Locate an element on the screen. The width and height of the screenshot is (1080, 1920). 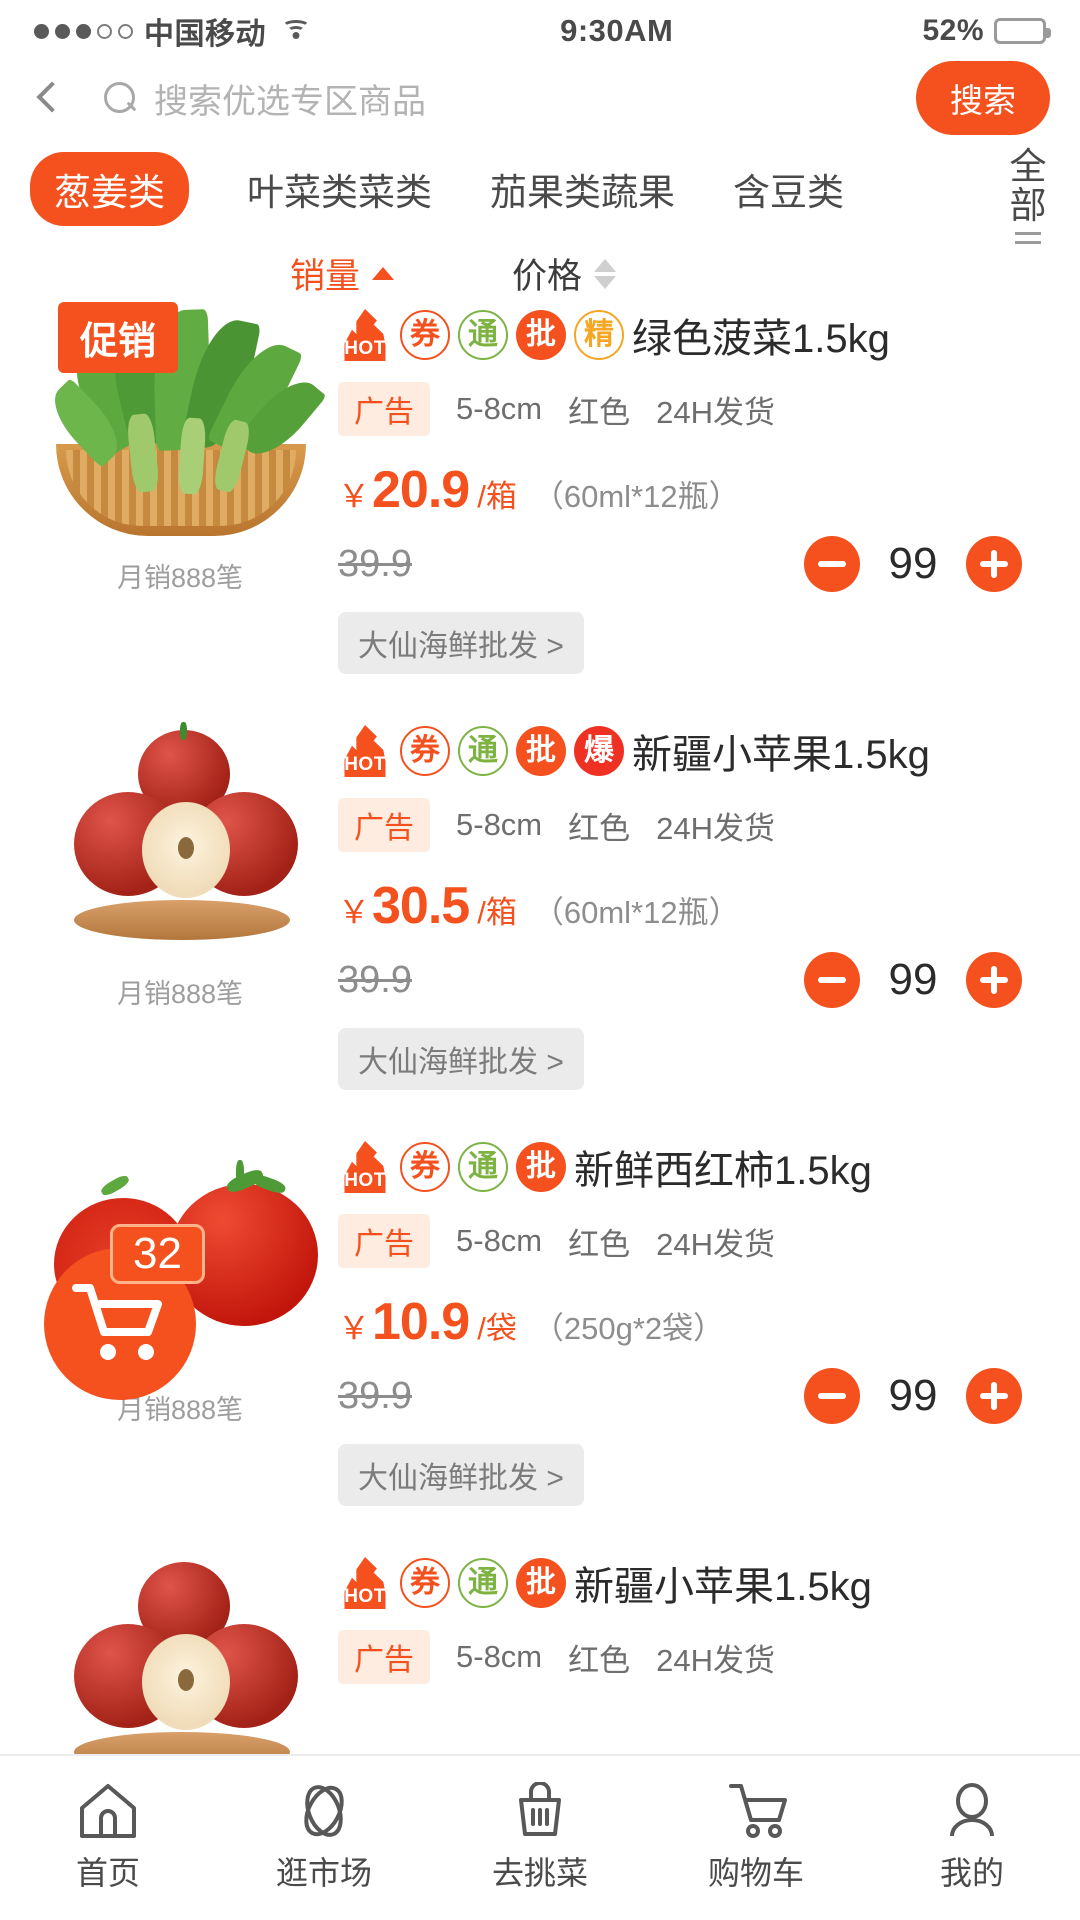
product-title-row: HOT 券 通 批 精 绿色菠菜1.5kg is located at coordinates (694, 335).